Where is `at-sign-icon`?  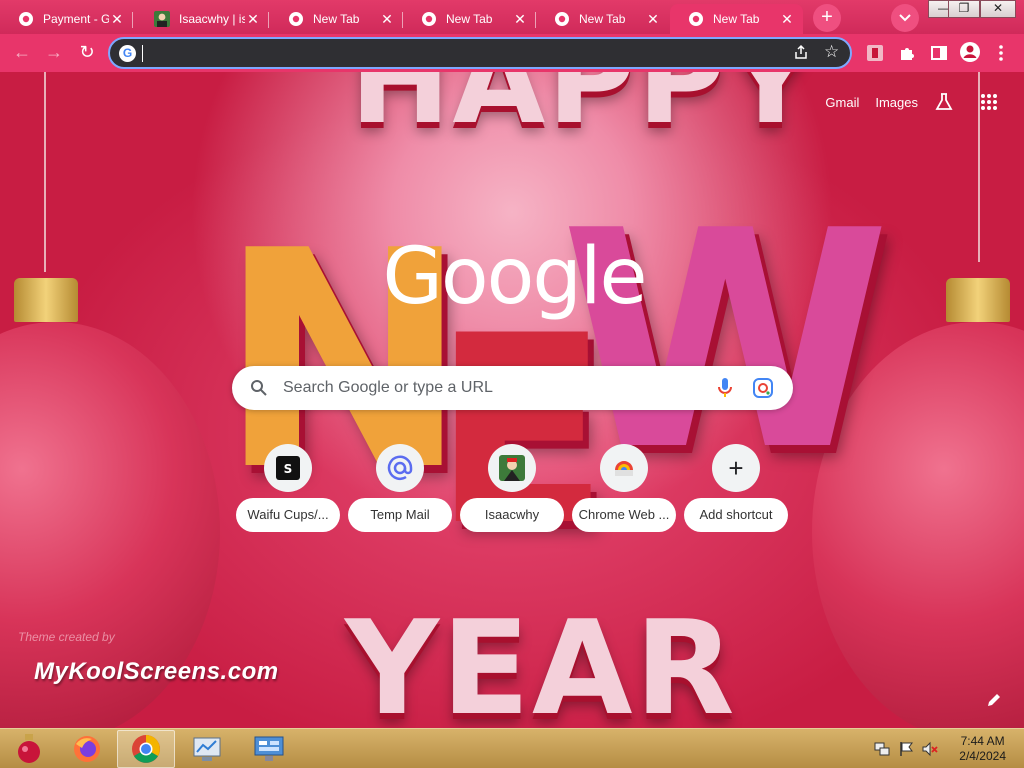 at-sign-icon is located at coordinates (400, 467).